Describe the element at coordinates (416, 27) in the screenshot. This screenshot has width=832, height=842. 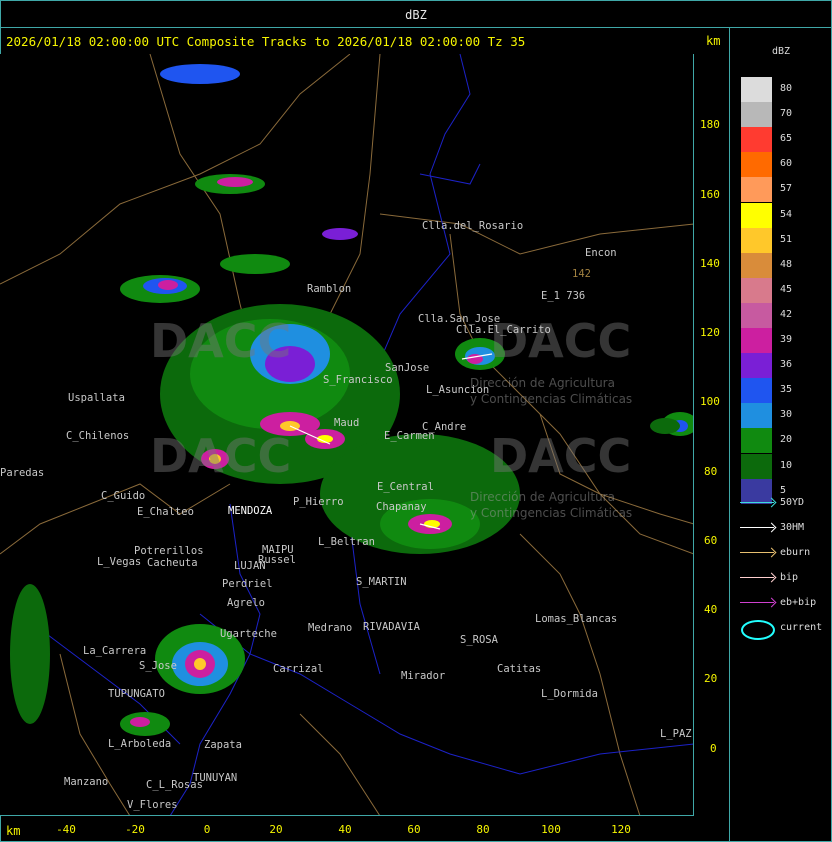
I see `title-divider` at that location.